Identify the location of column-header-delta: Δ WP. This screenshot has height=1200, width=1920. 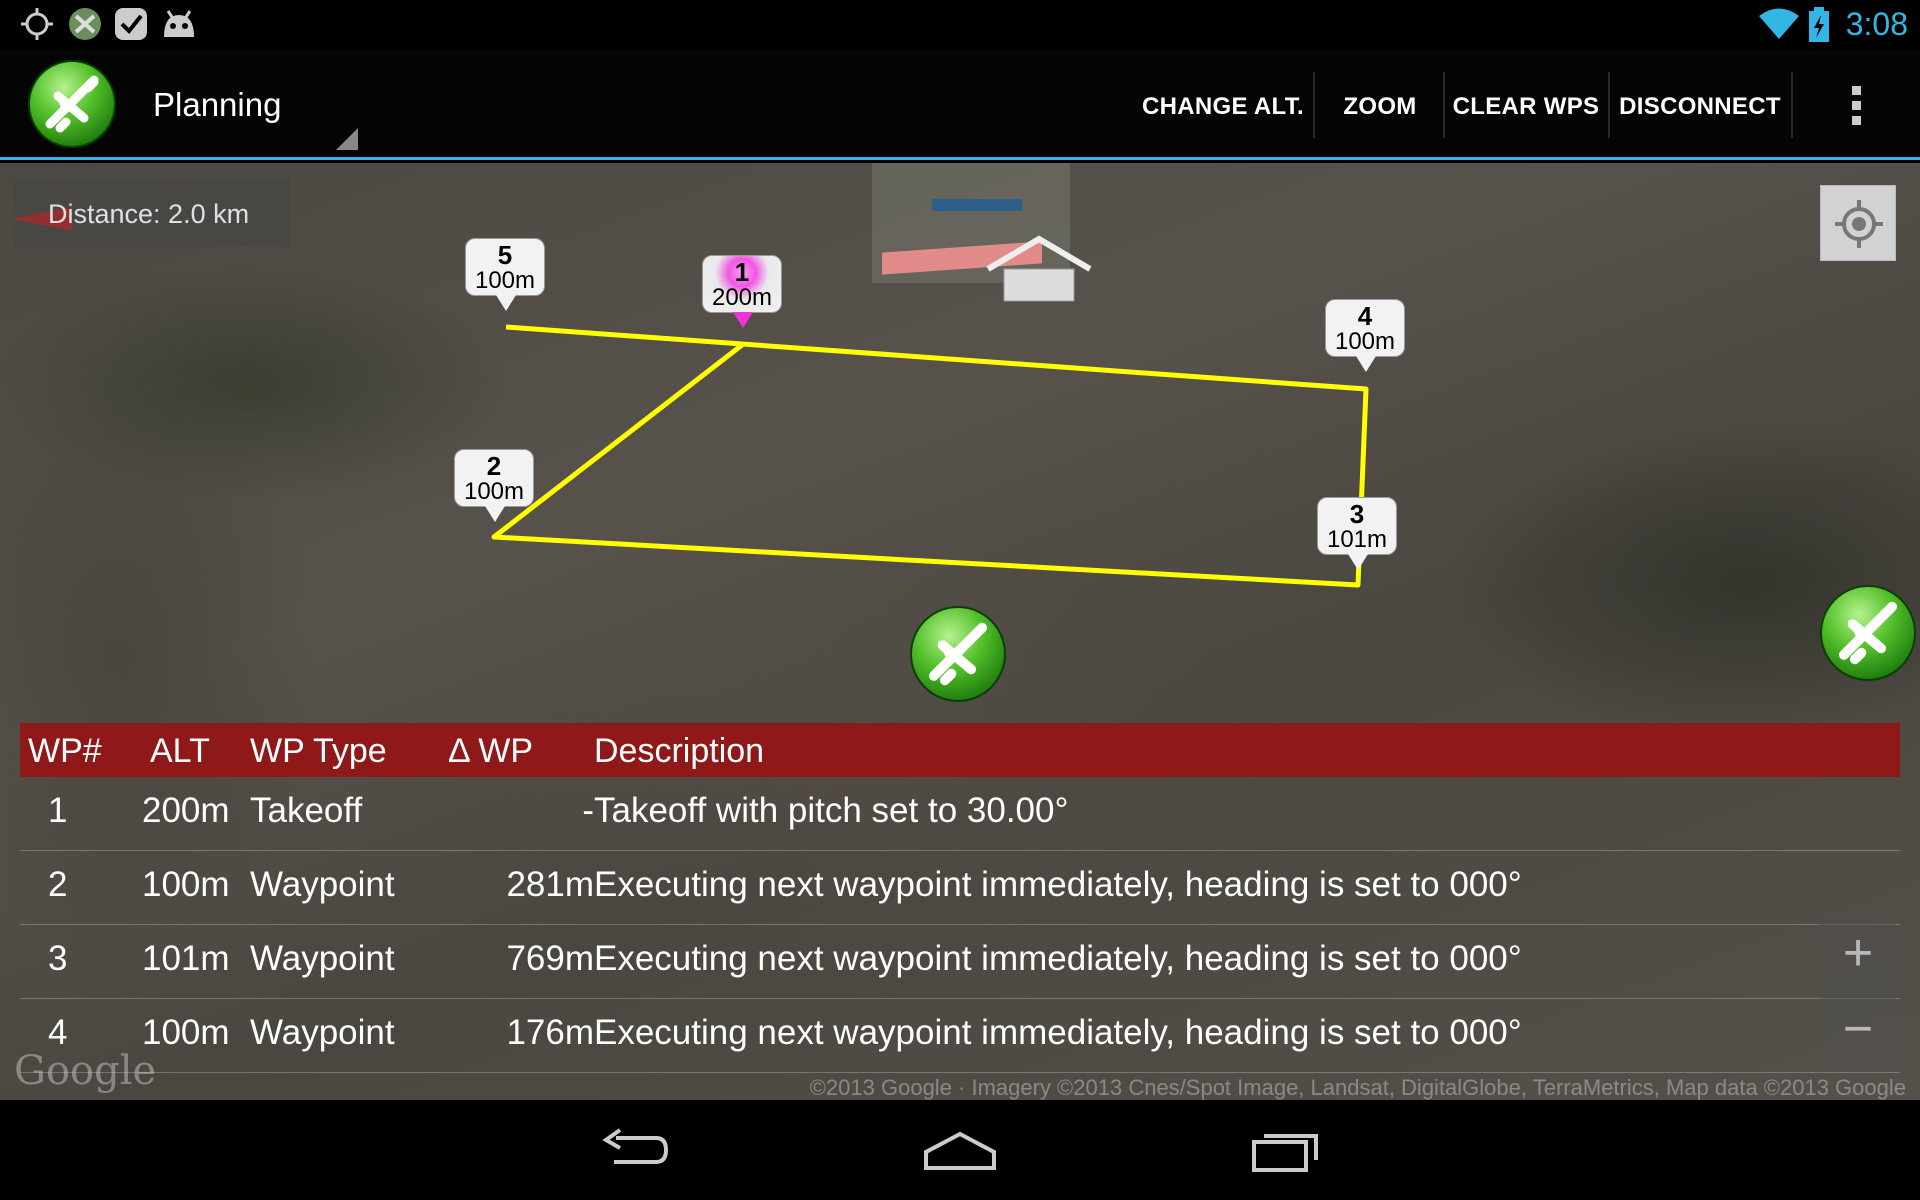
(491, 751).